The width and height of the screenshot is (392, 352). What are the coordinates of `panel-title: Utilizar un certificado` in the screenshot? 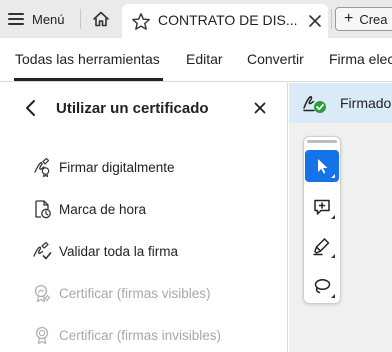 It's located at (132, 108).